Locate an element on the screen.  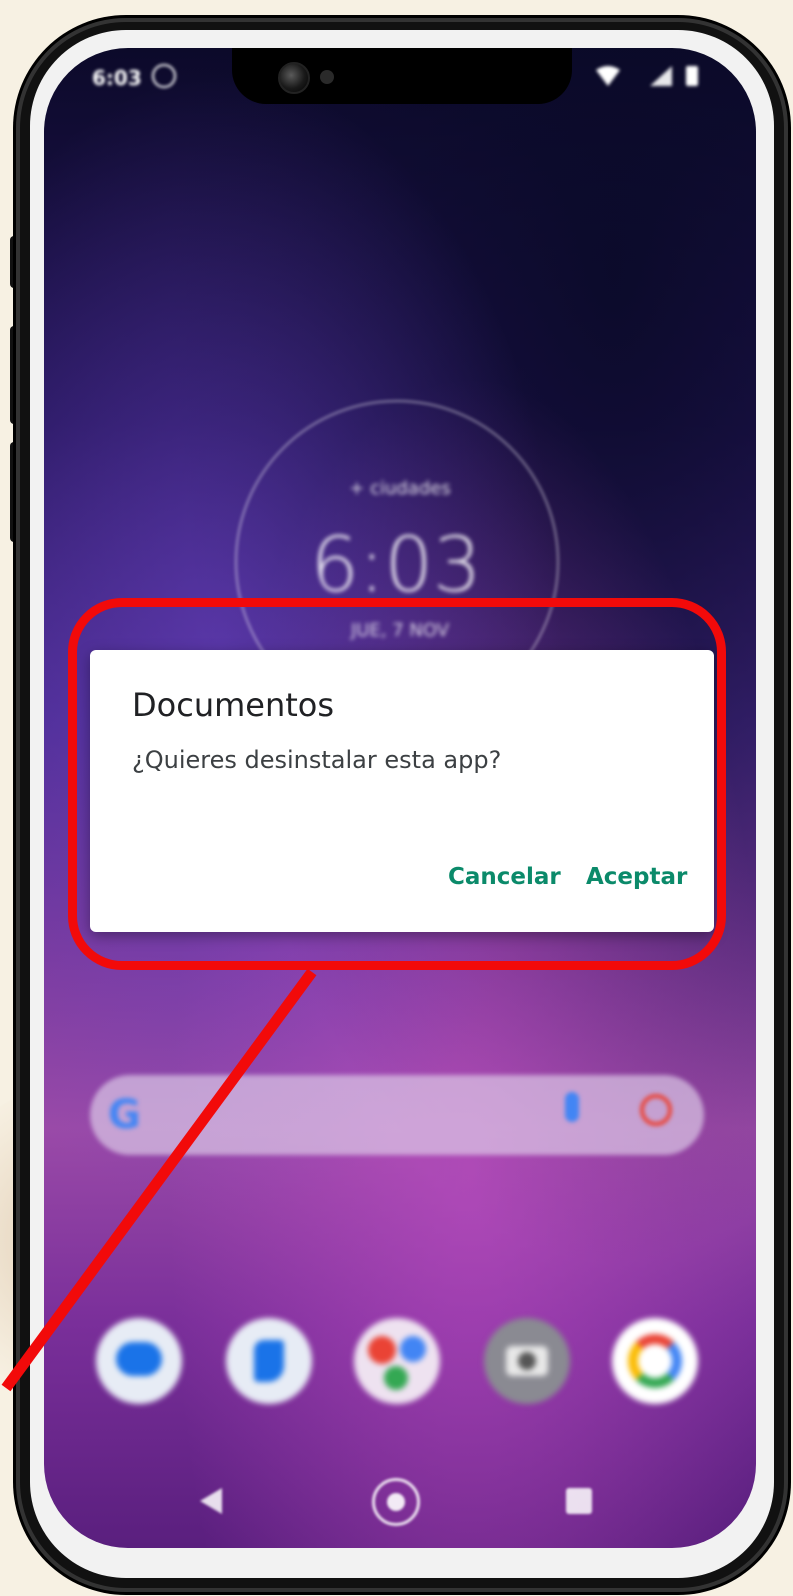
wifi-icon is located at coordinates (608, 76).